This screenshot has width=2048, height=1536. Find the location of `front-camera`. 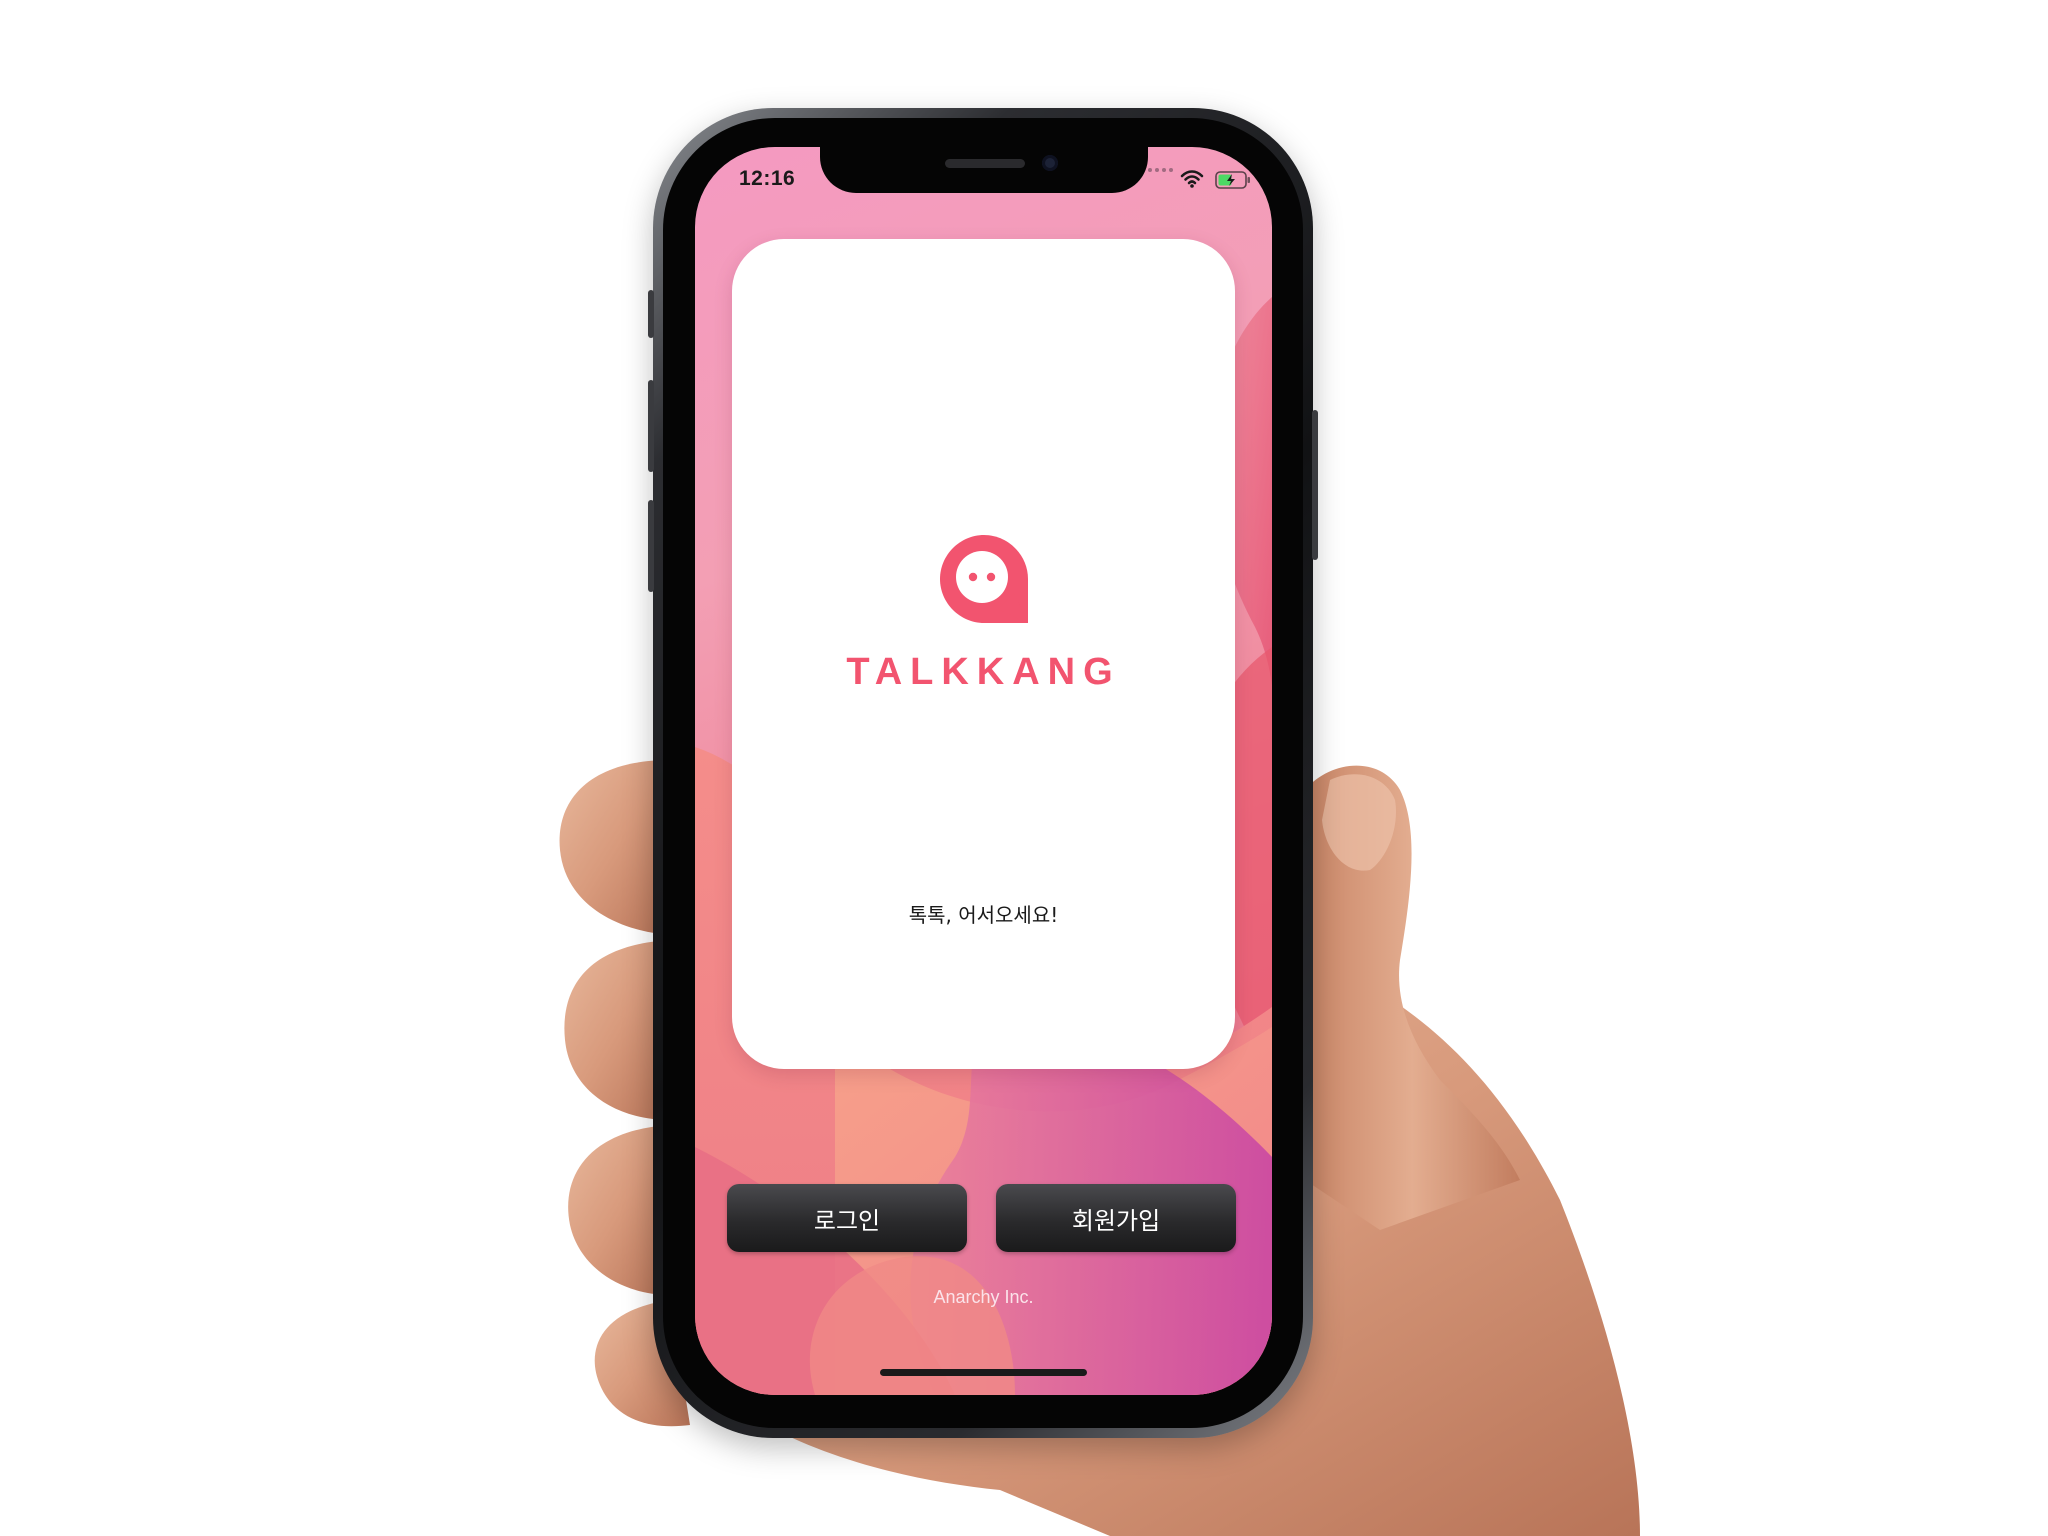

front-camera is located at coordinates (1050, 163).